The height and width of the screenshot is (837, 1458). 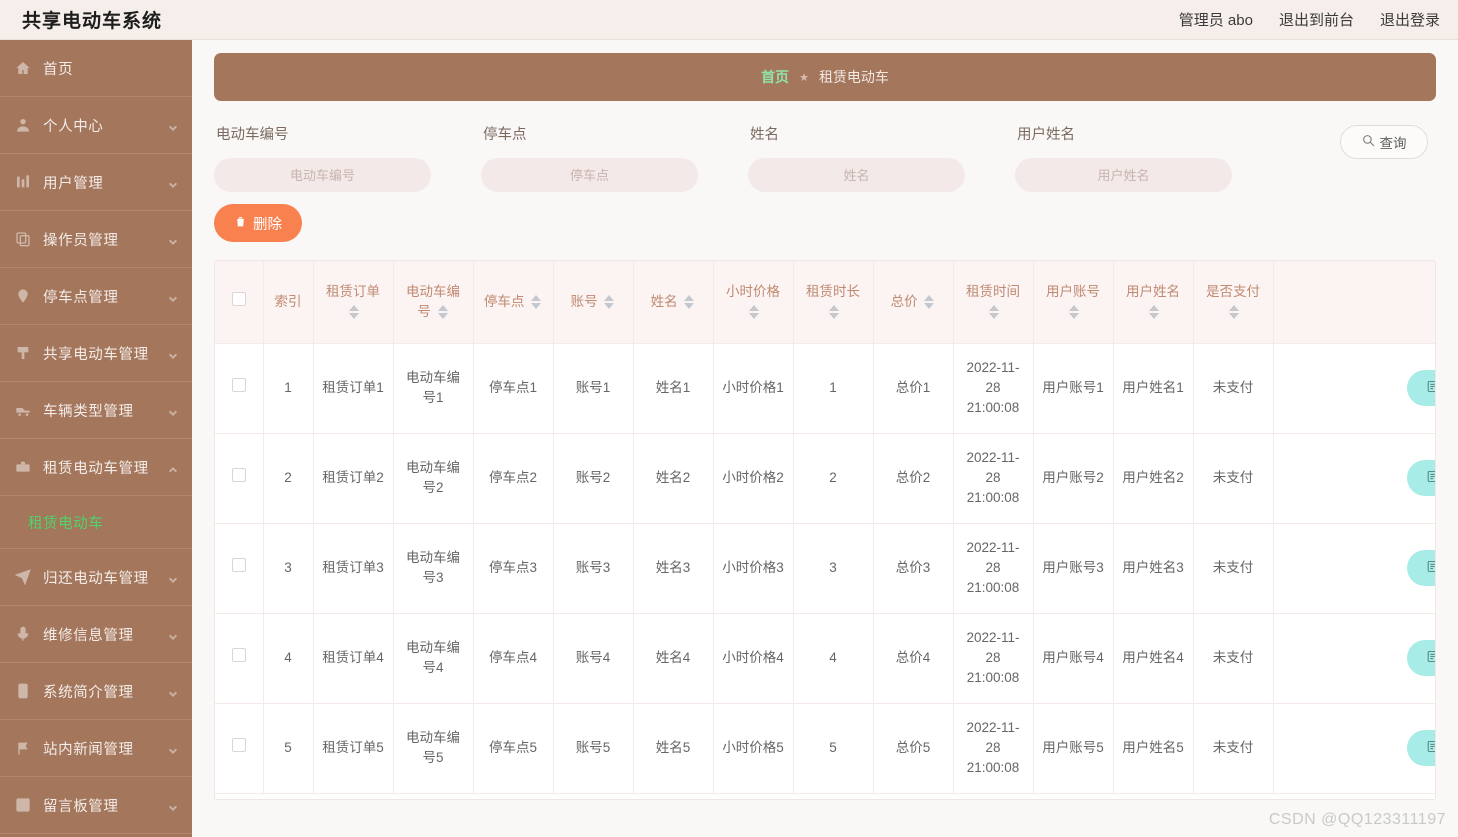 What do you see at coordinates (775, 77) in the screenshot?
I see `breadcrumb-home: 首页` at bounding box center [775, 77].